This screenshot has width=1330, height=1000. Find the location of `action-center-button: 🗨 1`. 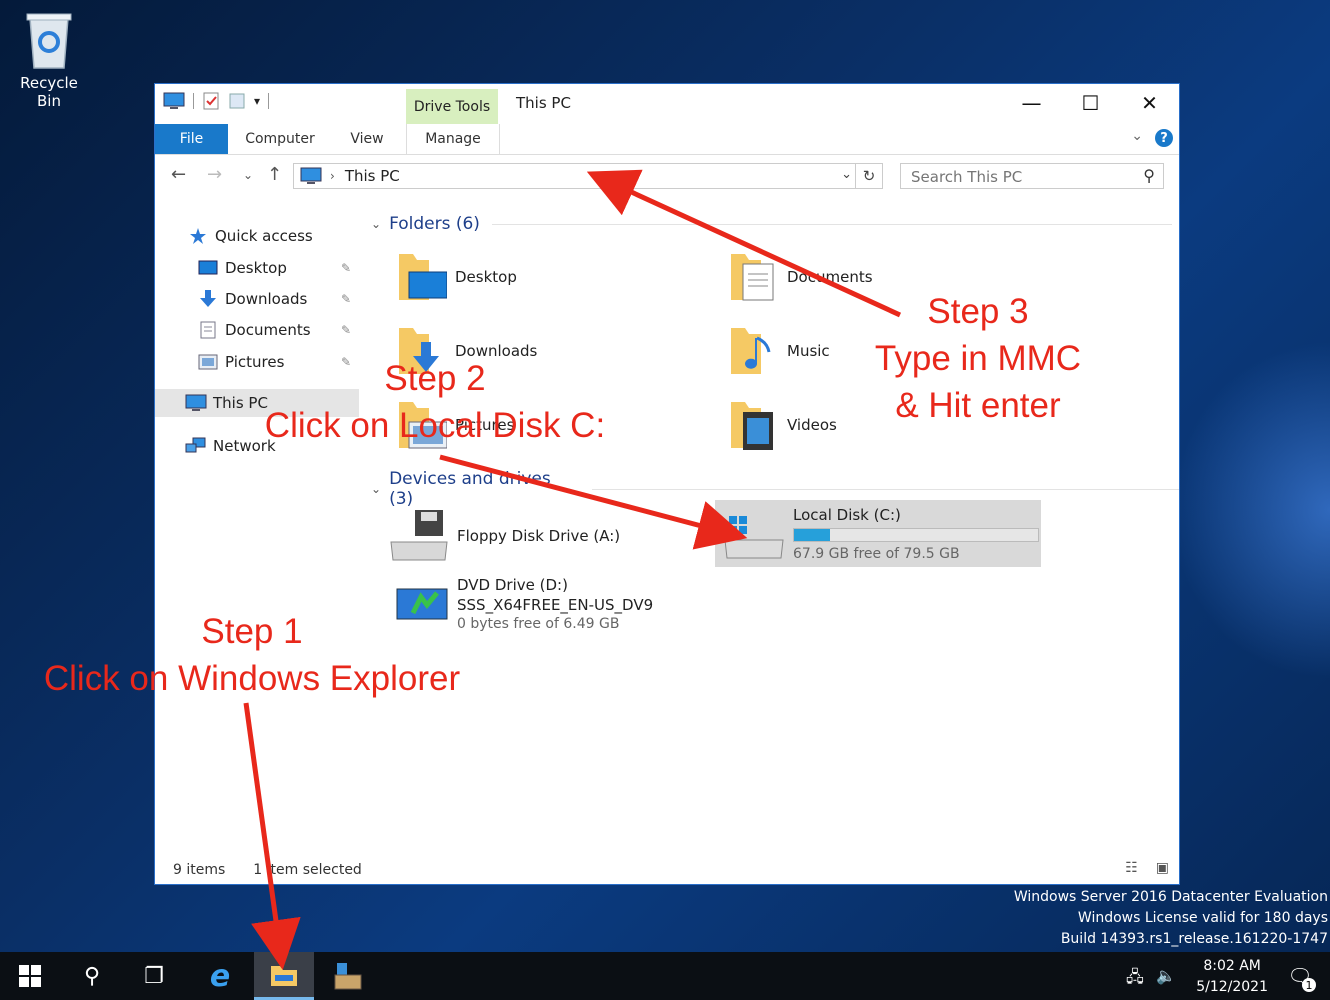

action-center-button: 🗨 1 is located at coordinates (1300, 976).